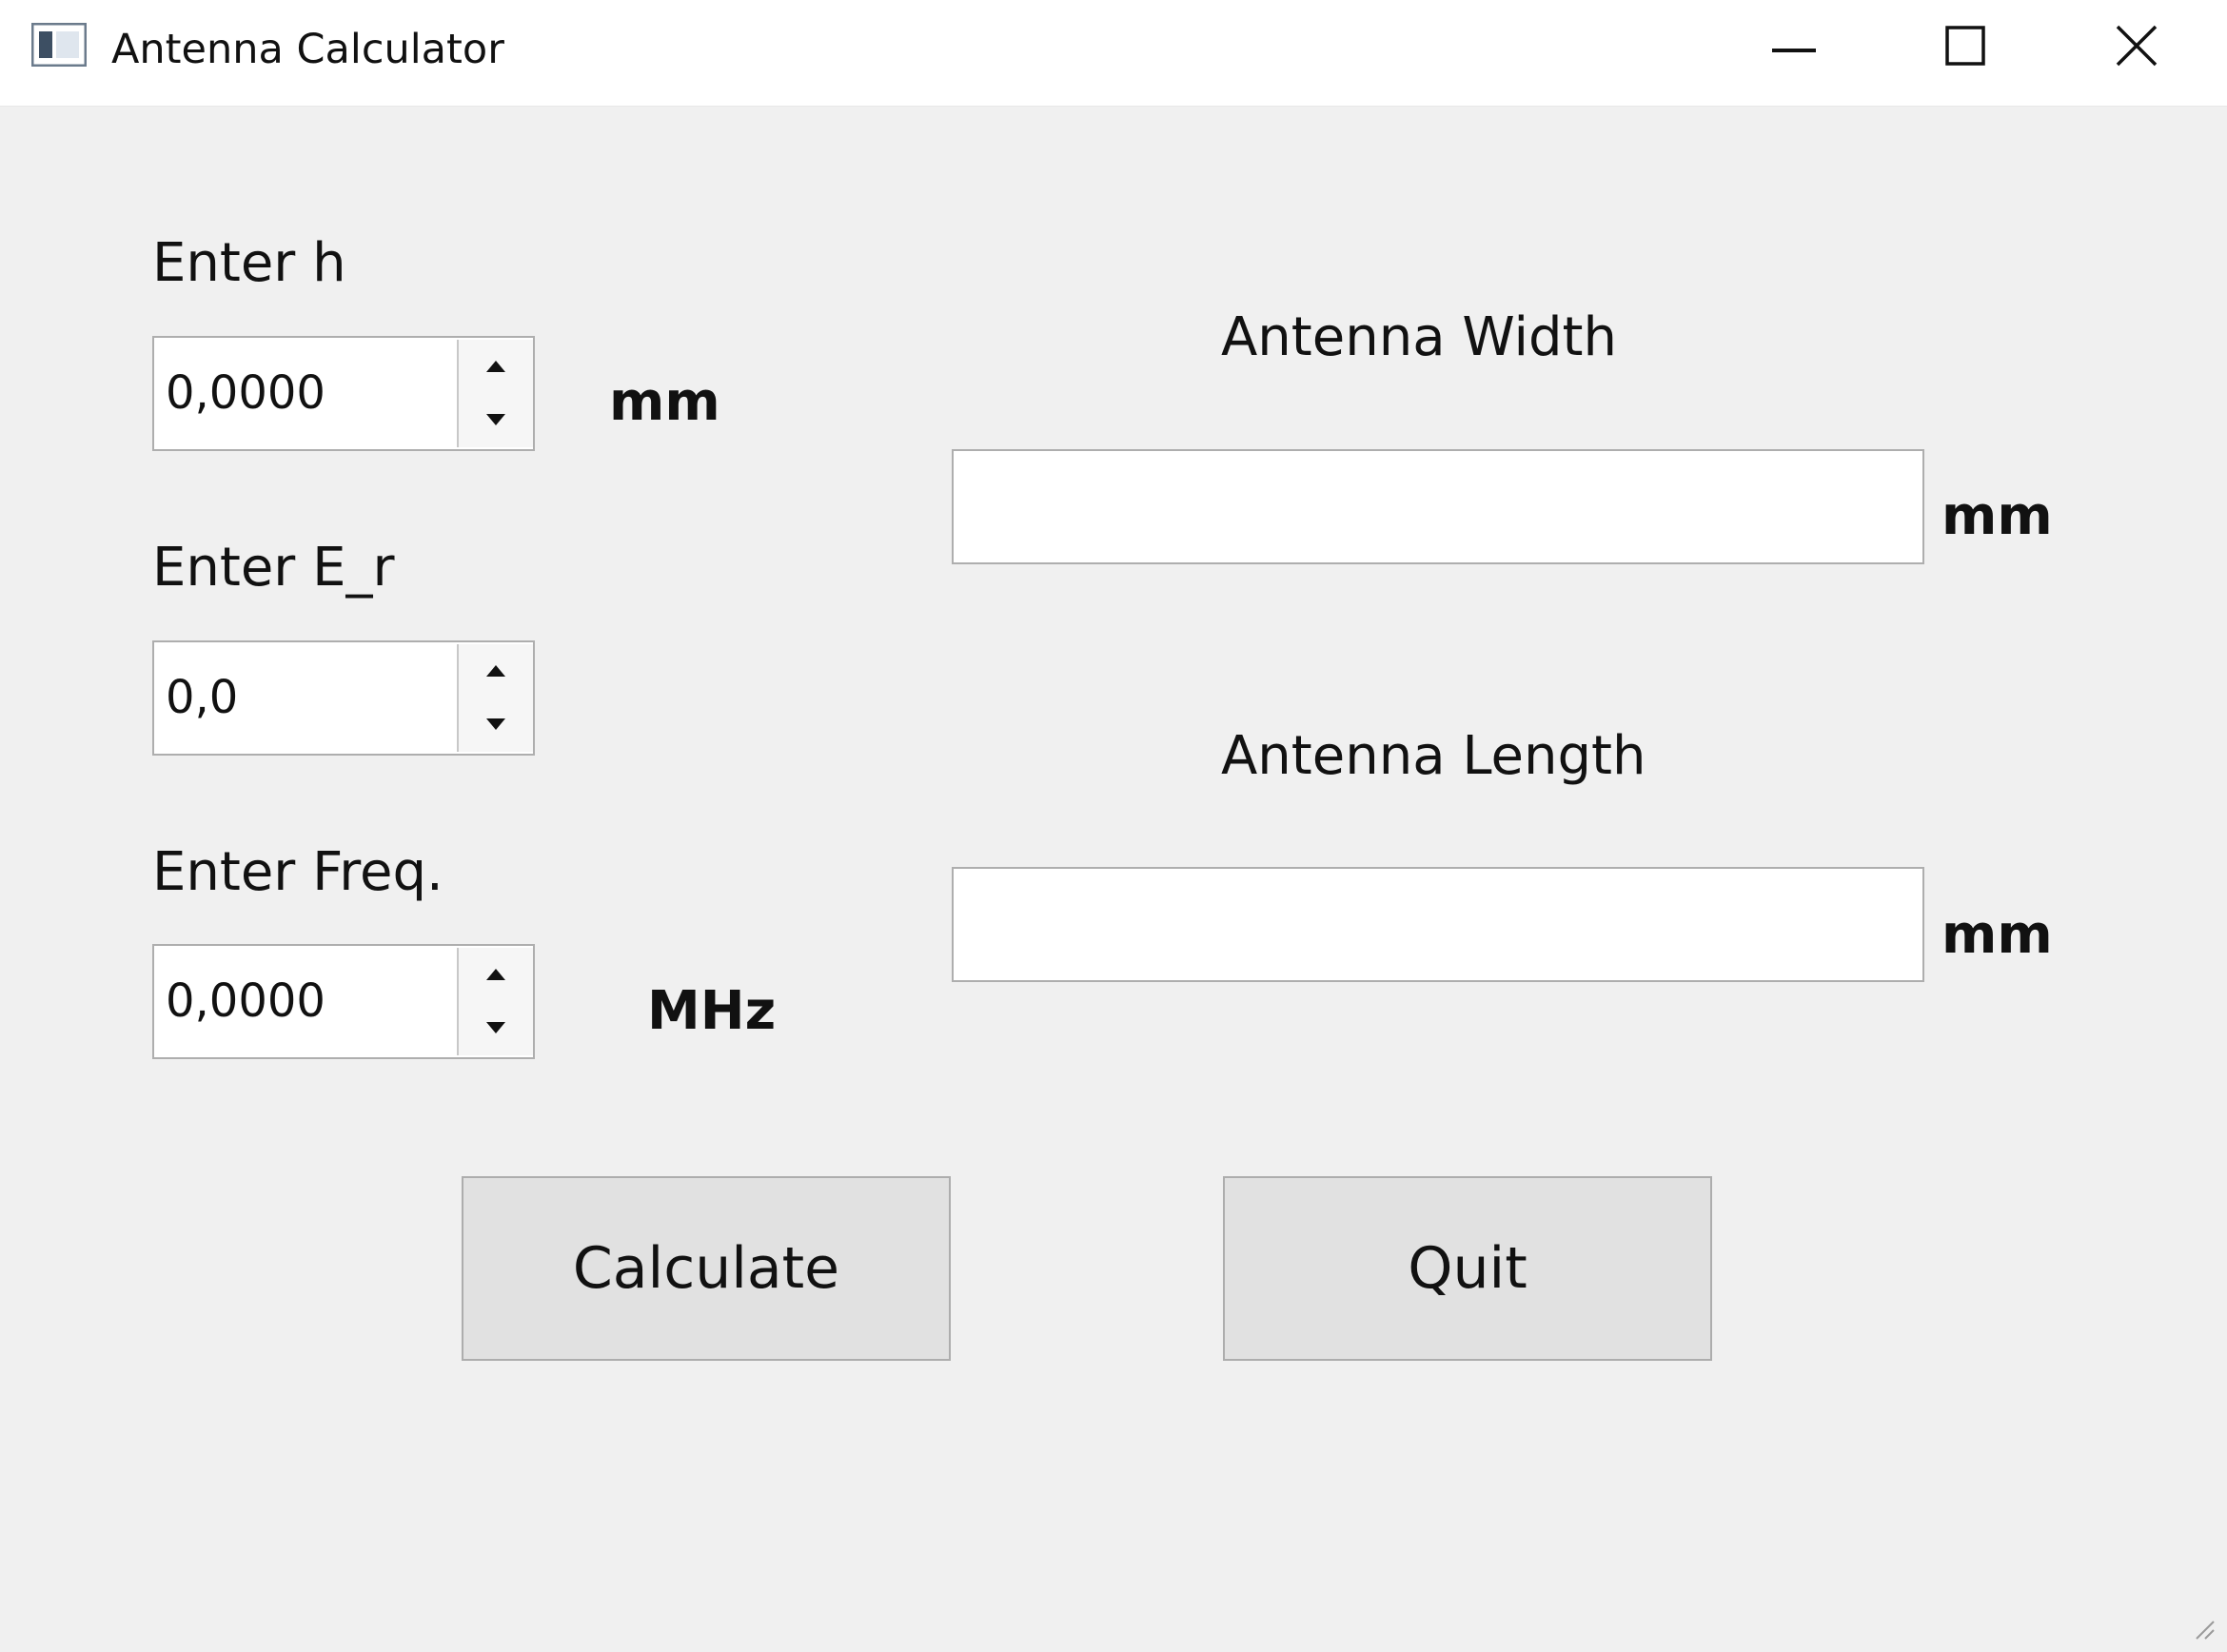 This screenshot has width=2227, height=1652. What do you see at coordinates (1997, 935) in the screenshot?
I see `length-unit-label: mm` at bounding box center [1997, 935].